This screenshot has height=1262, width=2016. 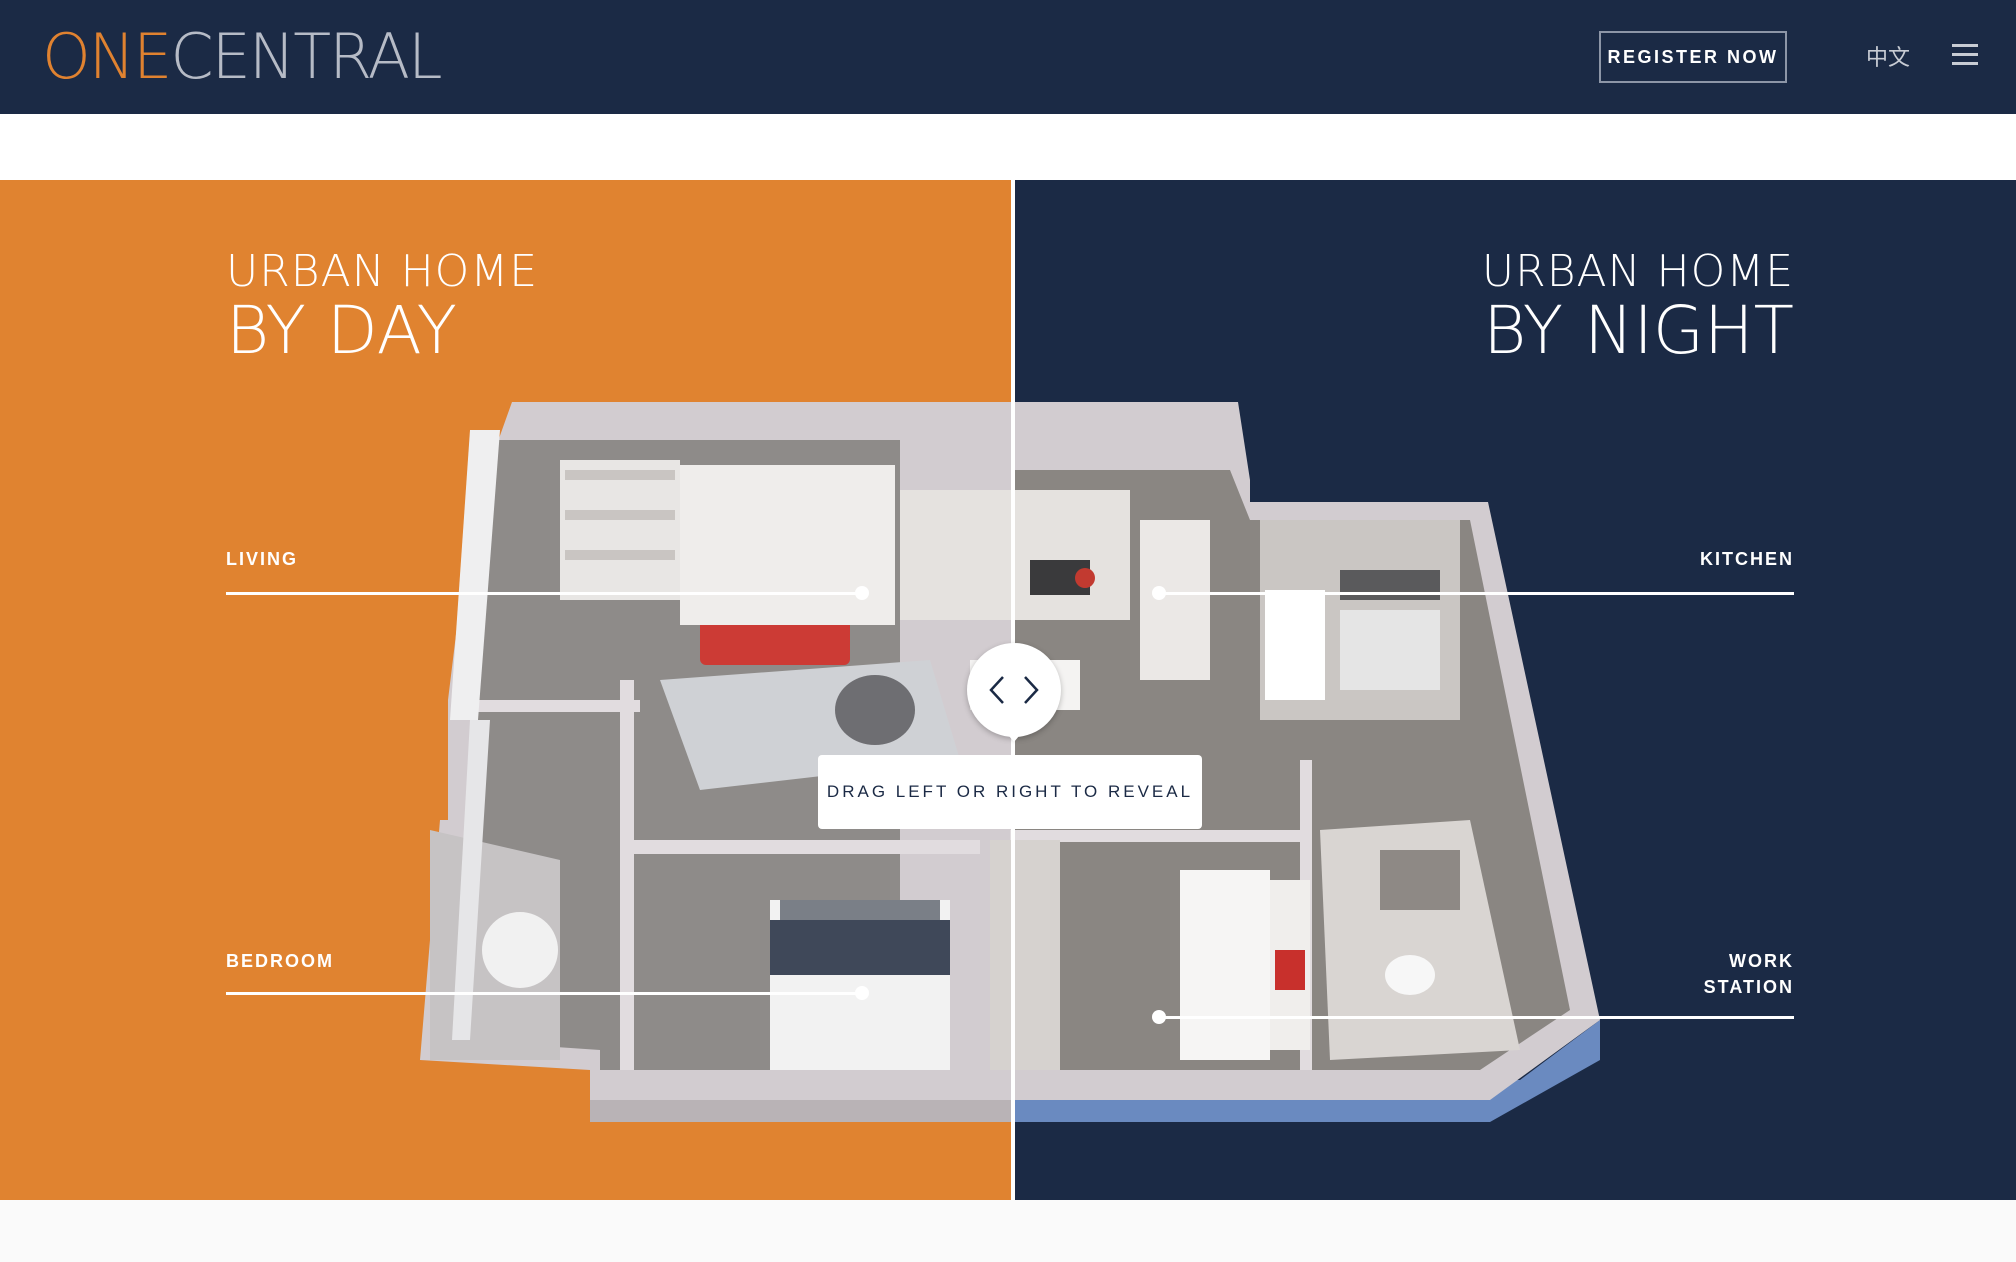 What do you see at coordinates (862, 593) in the screenshot?
I see `living-pointer-dot` at bounding box center [862, 593].